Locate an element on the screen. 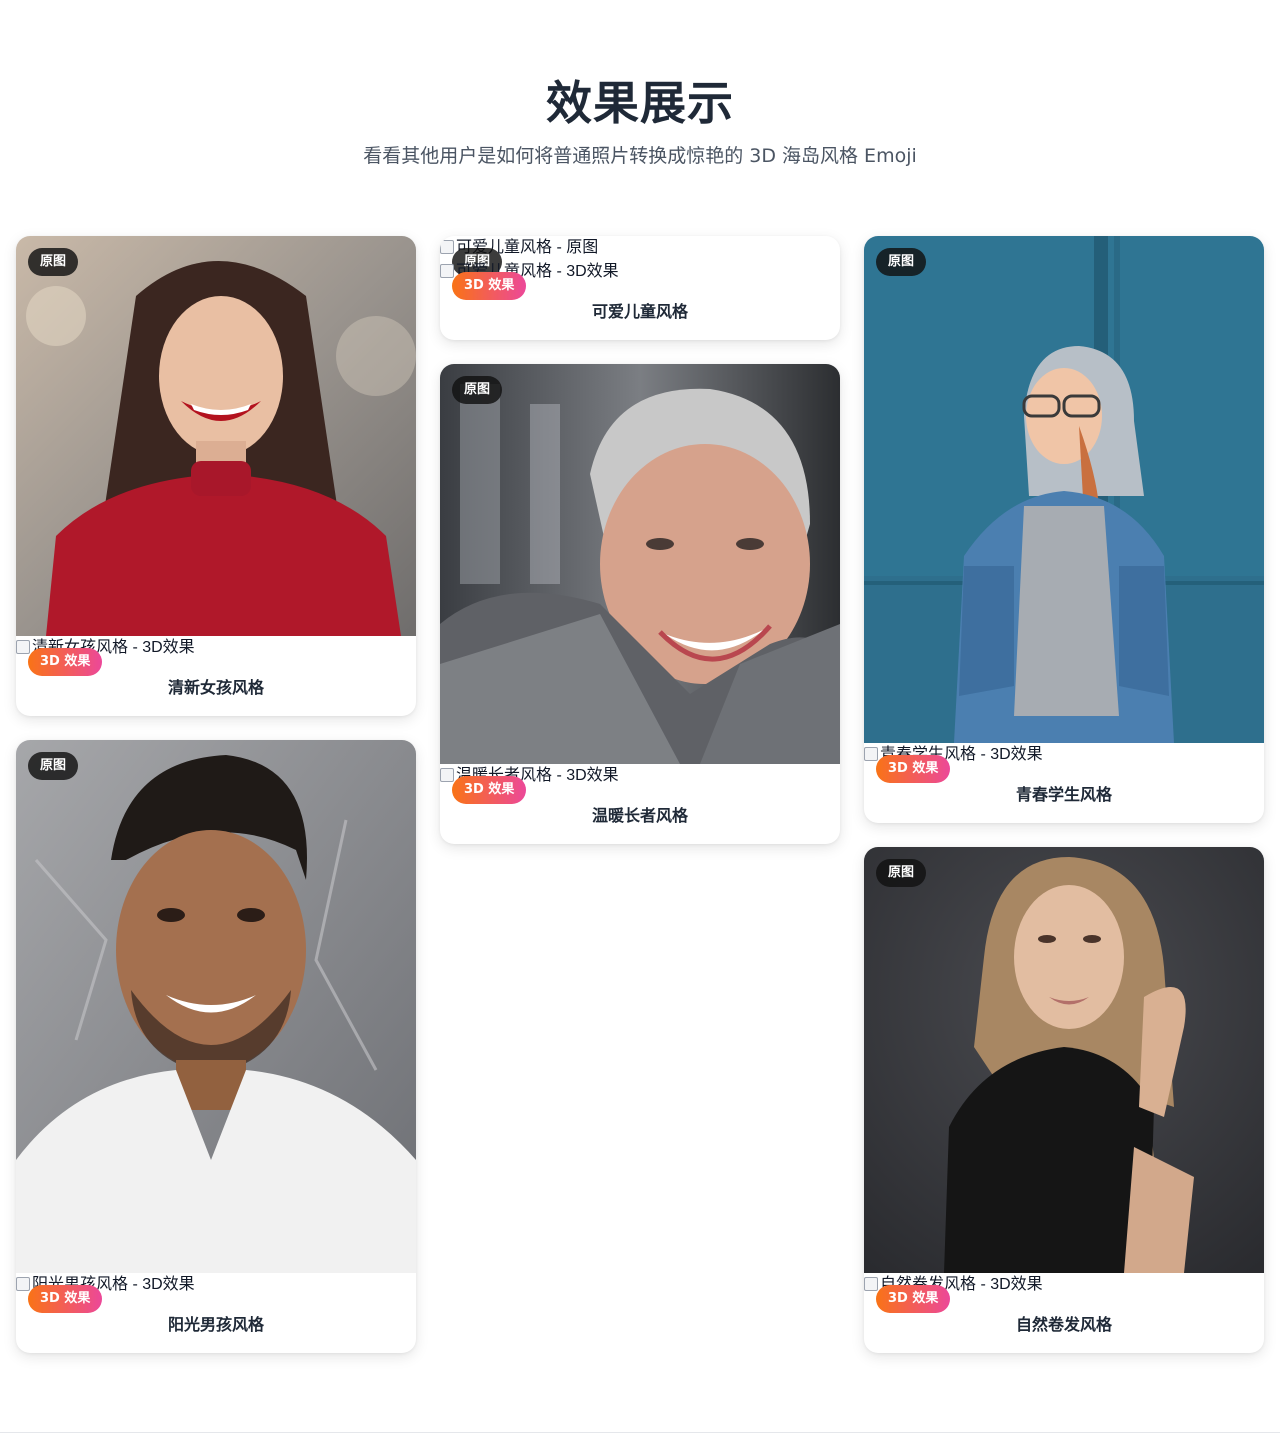 Image resolution: width=1280 pixels, height=1434 pixels. gallery-card-youth-student: 原图 青春学生风格 - 3D效果 3D 效果 青春学生风格 is located at coordinates (1064, 529).